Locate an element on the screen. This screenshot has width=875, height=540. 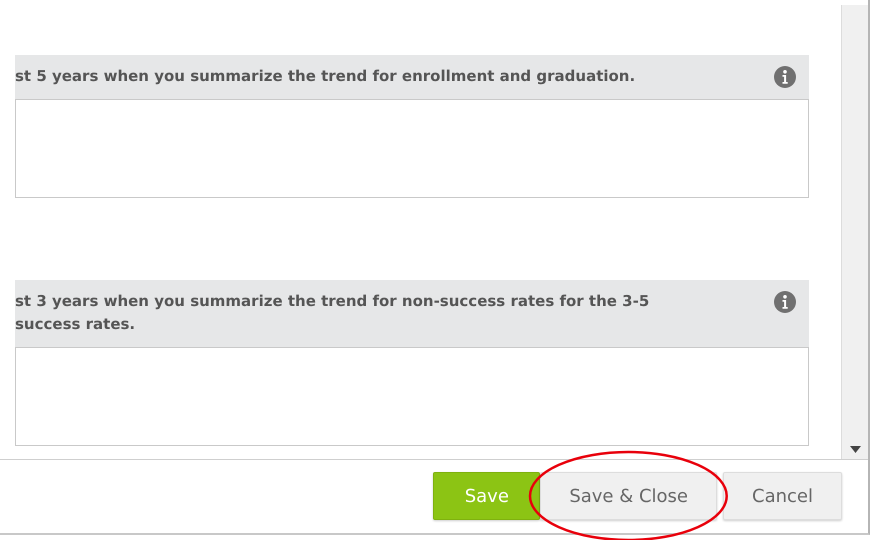
question-text: st 3 years when you summarize the trend for non-success rates for the 3-5 success rates. is located at coordinates (332, 313).